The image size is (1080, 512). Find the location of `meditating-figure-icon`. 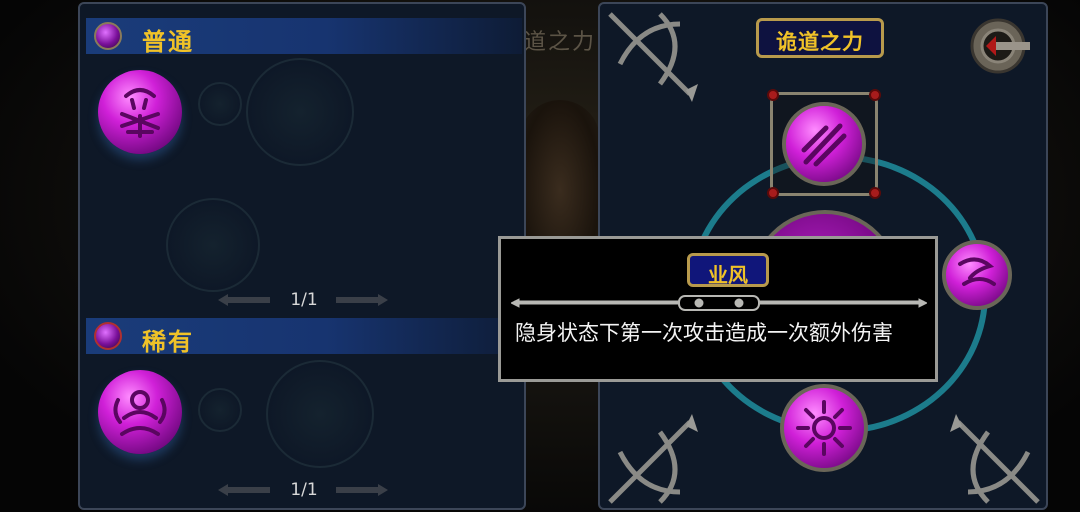

meditating-figure-icon is located at coordinates (140, 413).